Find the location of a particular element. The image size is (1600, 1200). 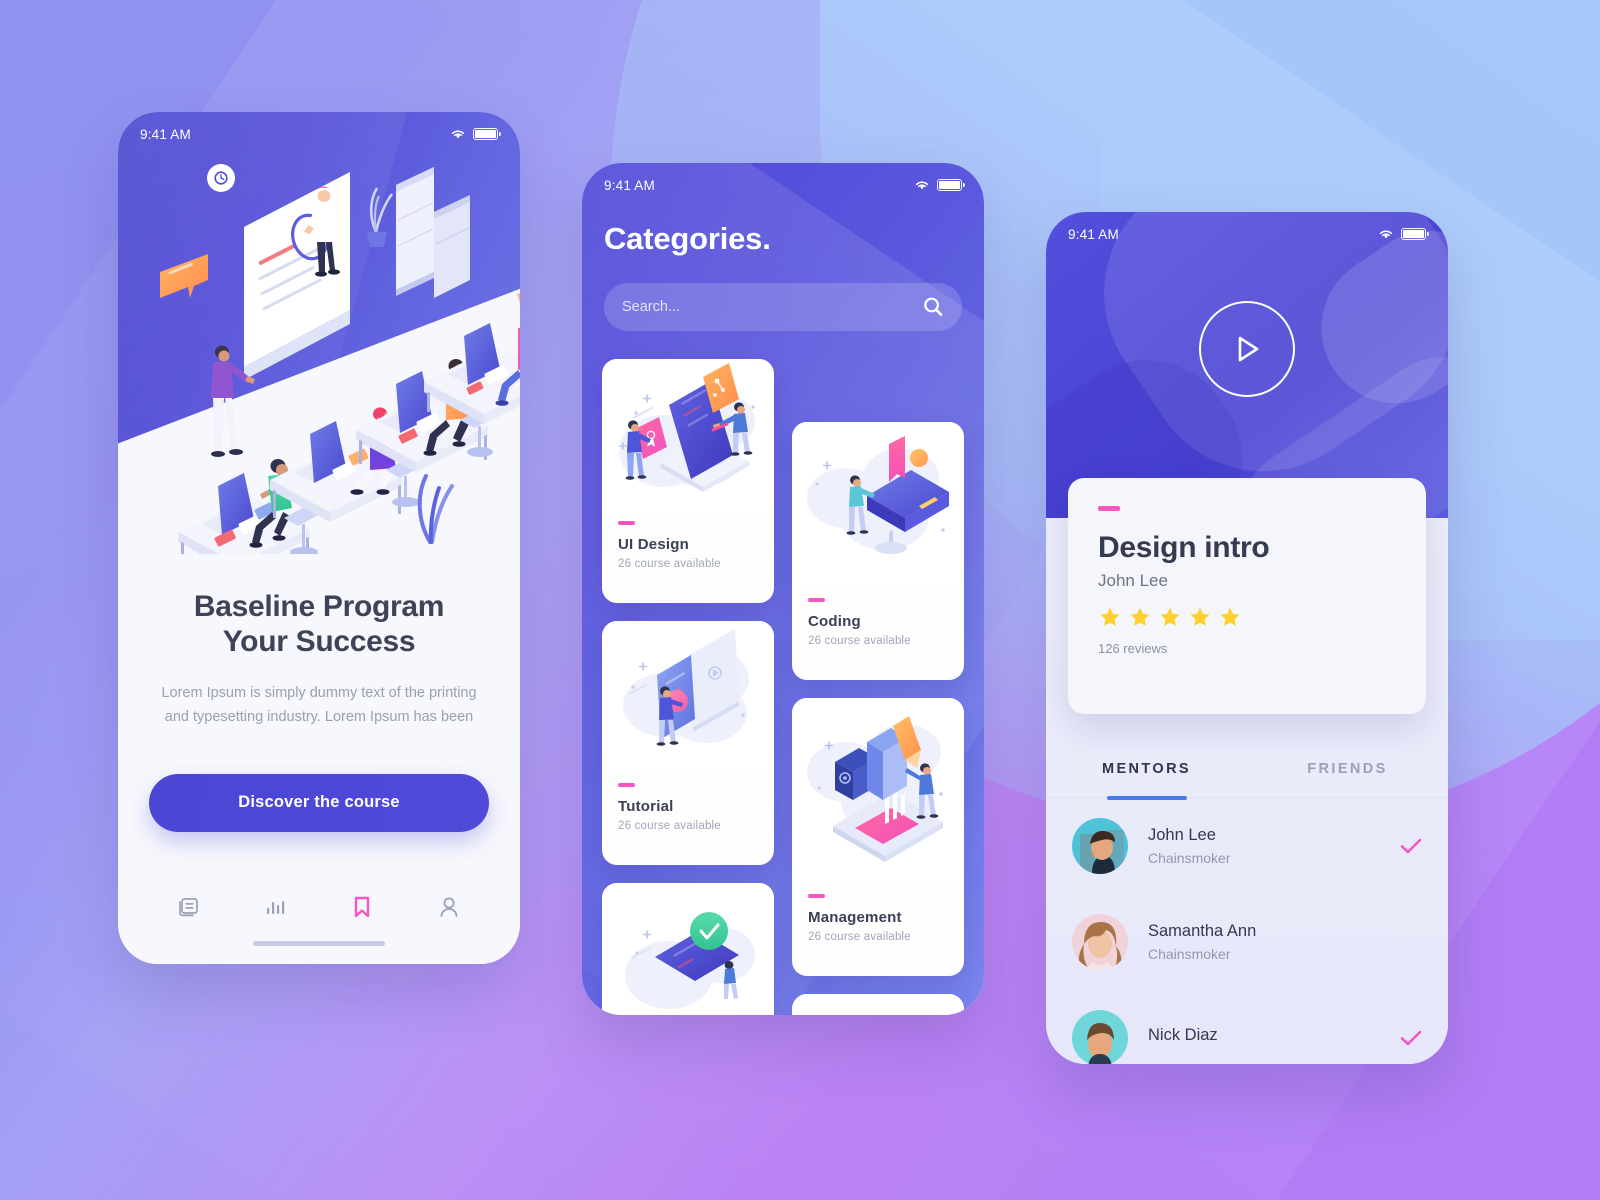

category-card-partial-right is located at coordinates (878, 1004).